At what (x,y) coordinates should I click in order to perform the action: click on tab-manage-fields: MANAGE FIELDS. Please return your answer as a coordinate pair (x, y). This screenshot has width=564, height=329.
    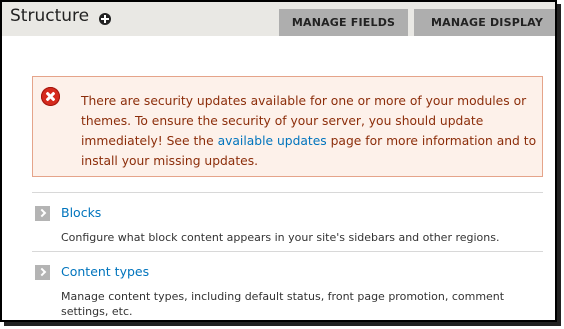
    Looking at the image, I should click on (343, 22).